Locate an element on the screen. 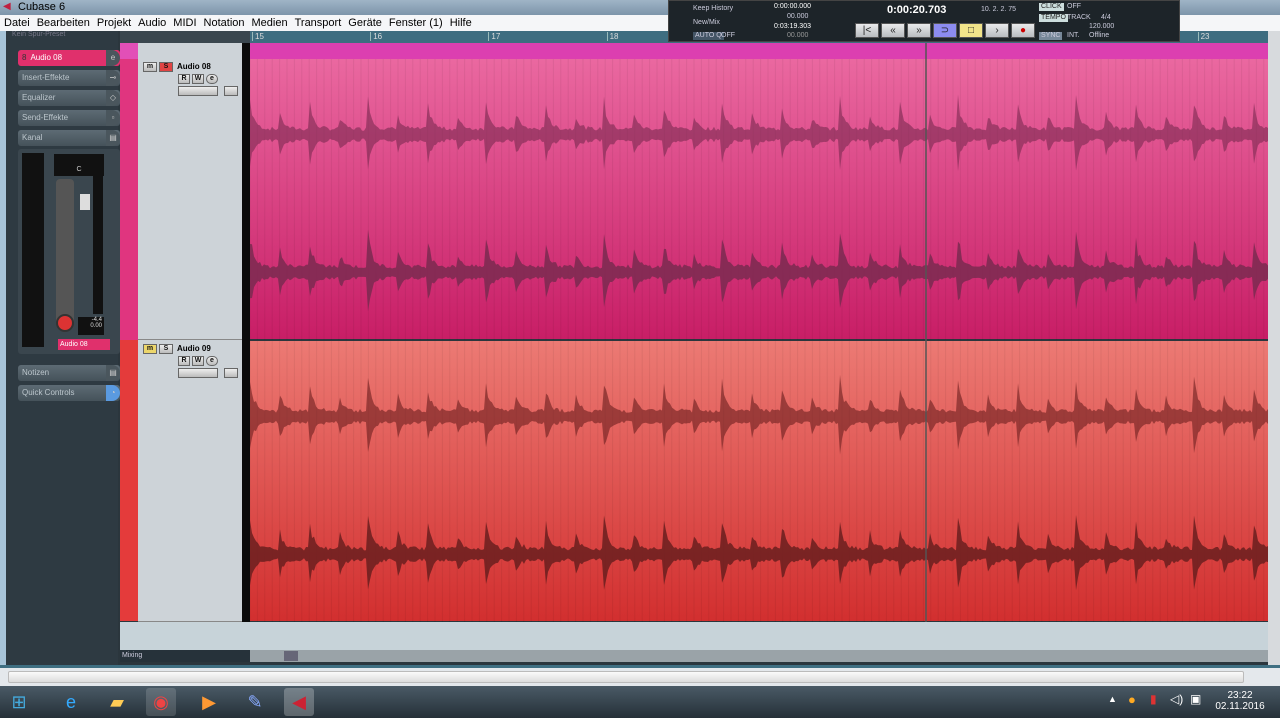  bars-display: 10. 2. 2. 75 is located at coordinates (998, 10).